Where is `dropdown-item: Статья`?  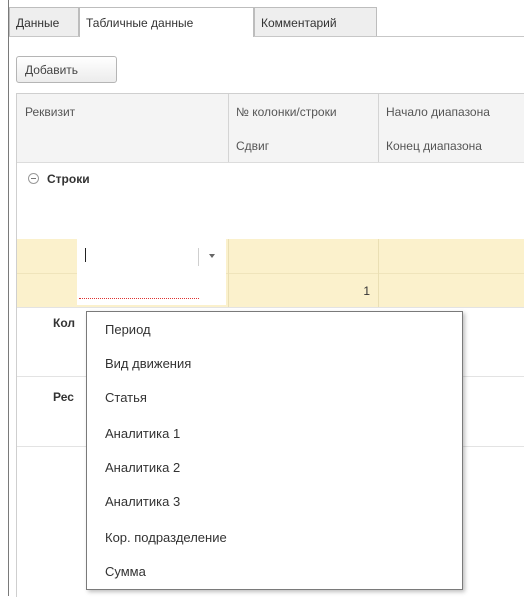 dropdown-item: Статья is located at coordinates (126, 397).